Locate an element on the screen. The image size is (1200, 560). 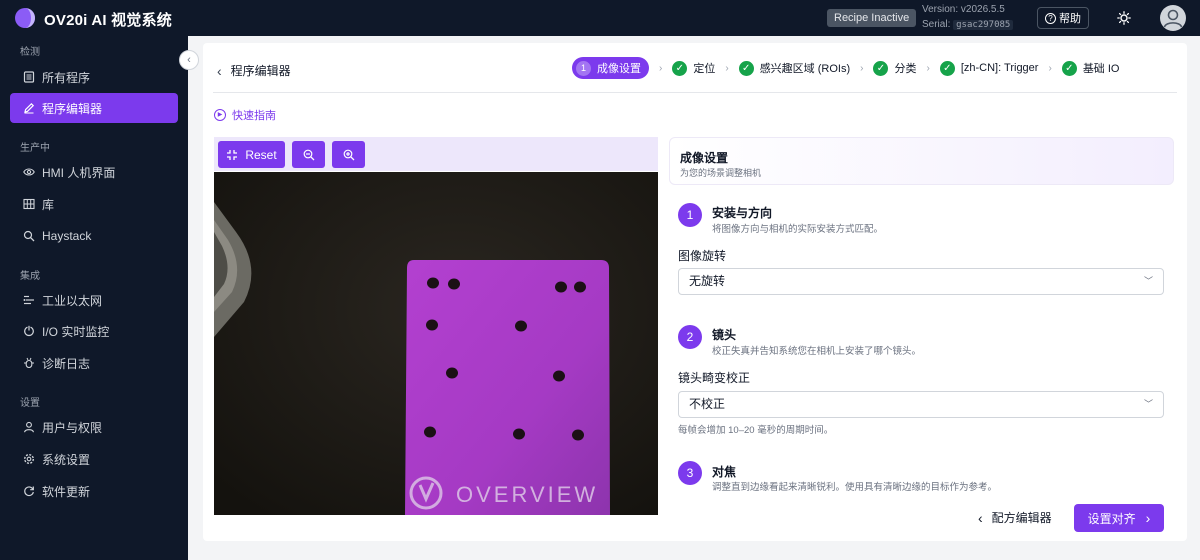
back-to-program-editor: ‹ 程序编辑器 is located at coordinates (254, 70).